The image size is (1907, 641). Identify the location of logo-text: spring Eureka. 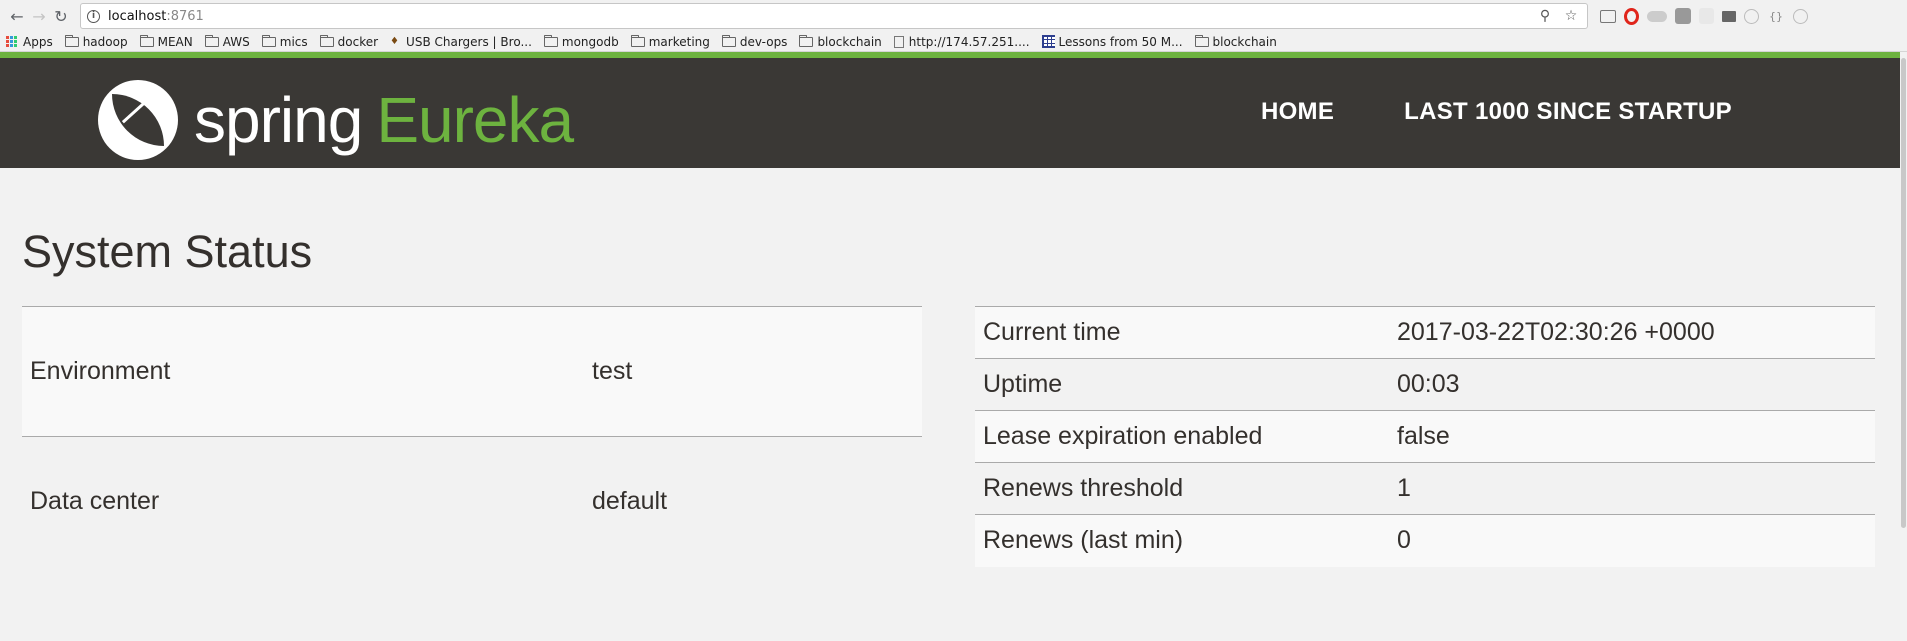
(384, 120).